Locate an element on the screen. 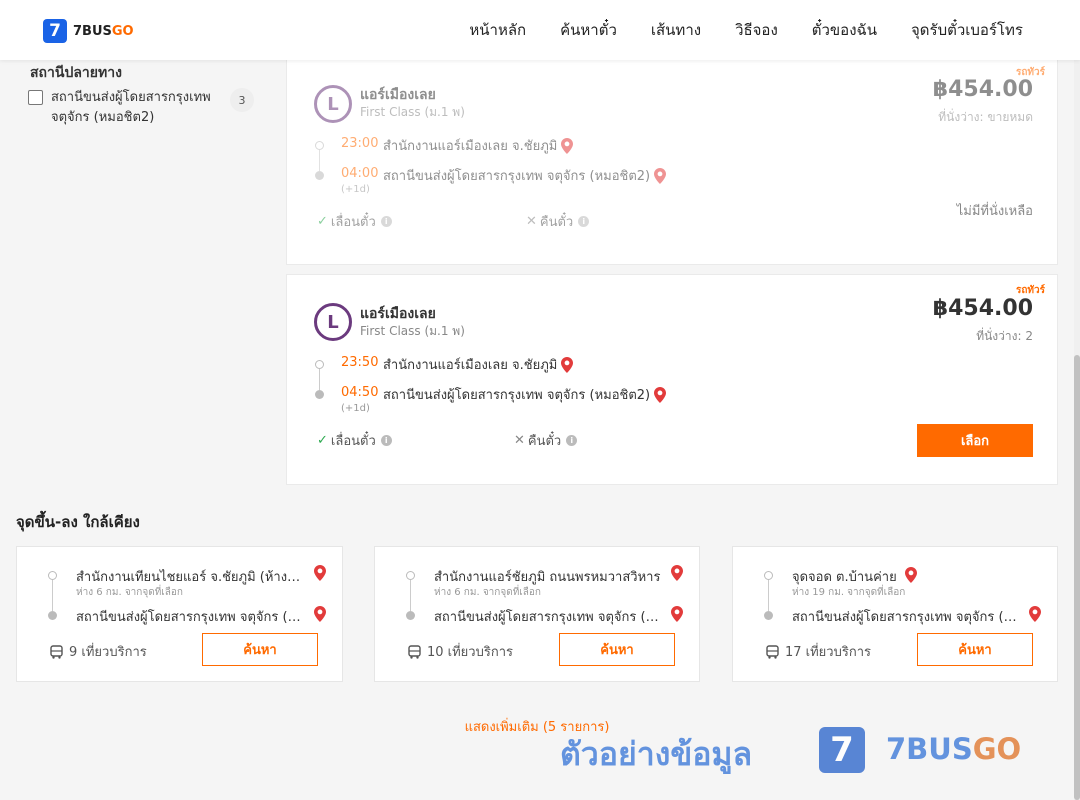  logo-mark: 7 is located at coordinates (55, 31).